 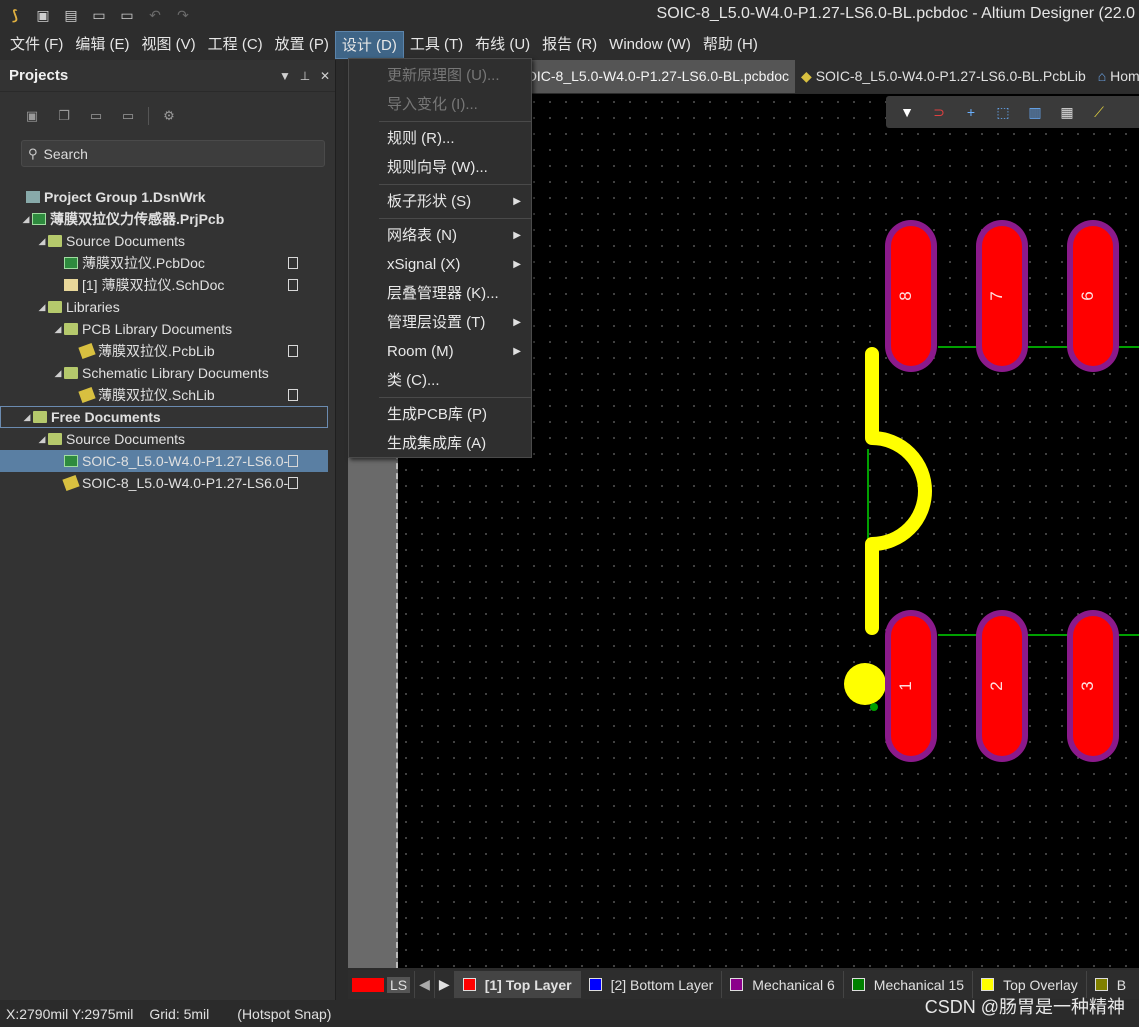 I want to click on tree-item-free-source-documents: ◢ Source Documents, so click(x=168, y=439).